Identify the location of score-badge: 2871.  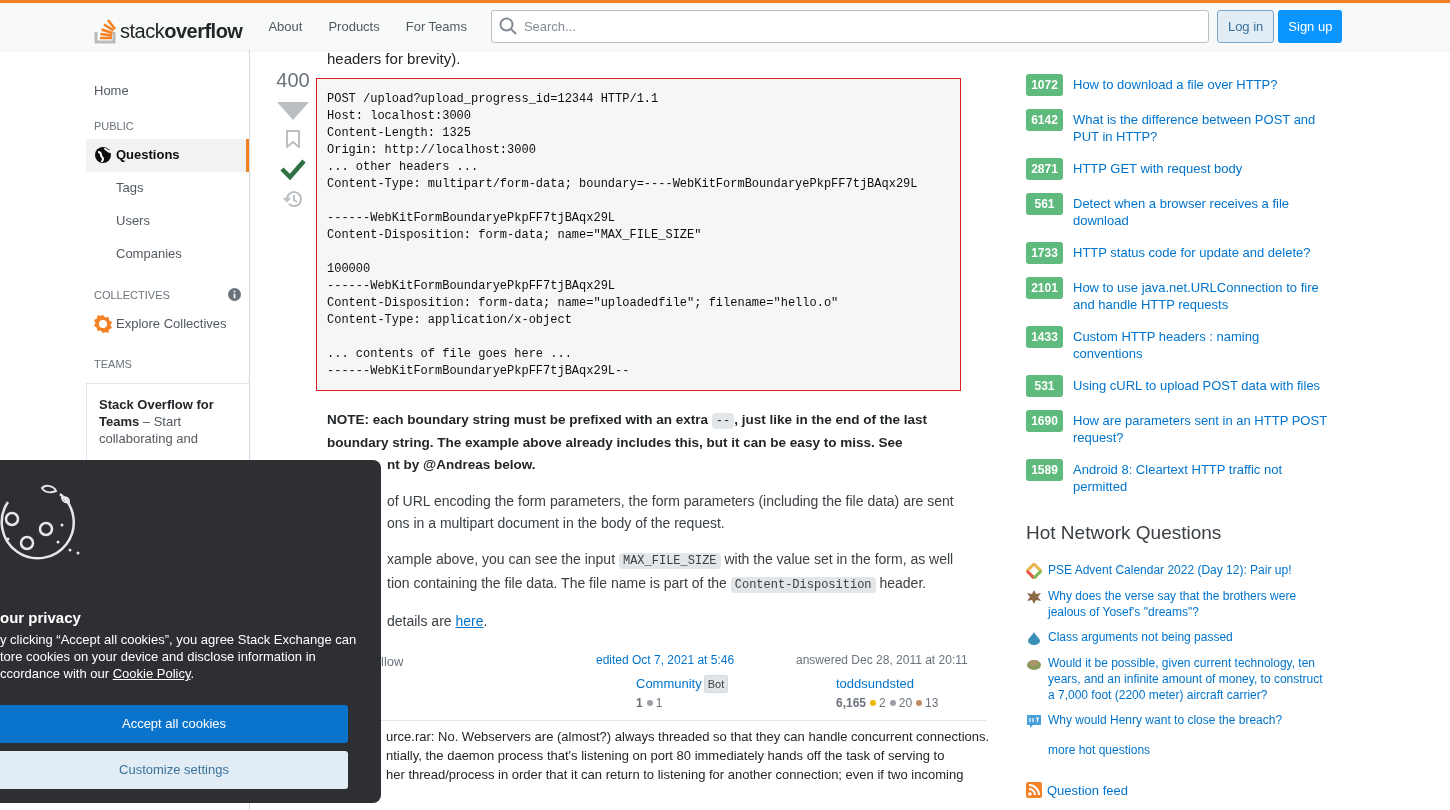
(1044, 169).